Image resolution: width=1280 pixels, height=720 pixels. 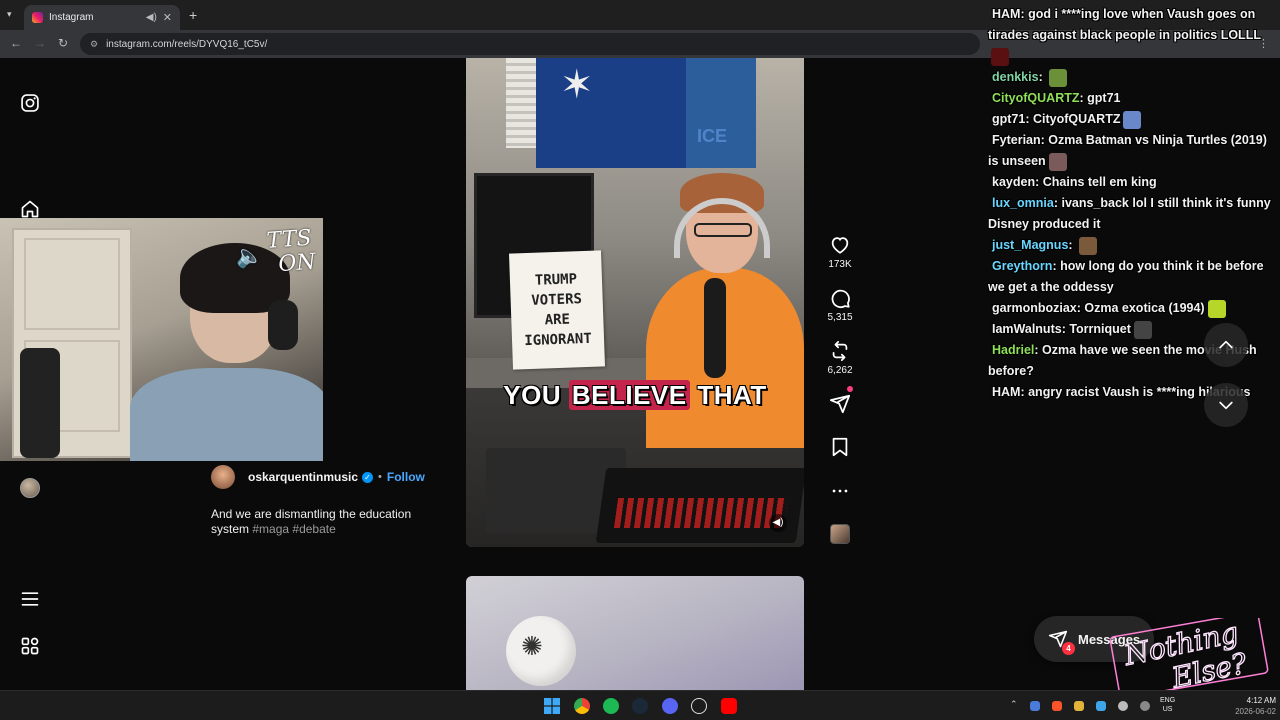 I want to click on chat-text: Chains tell em king, so click(x=1099, y=182).